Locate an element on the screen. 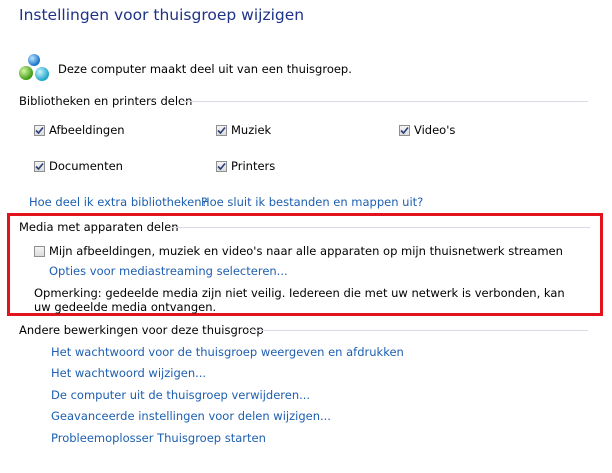 The height and width of the screenshot is (473, 612). checkbox-videos: Video's is located at coordinates (427, 130).